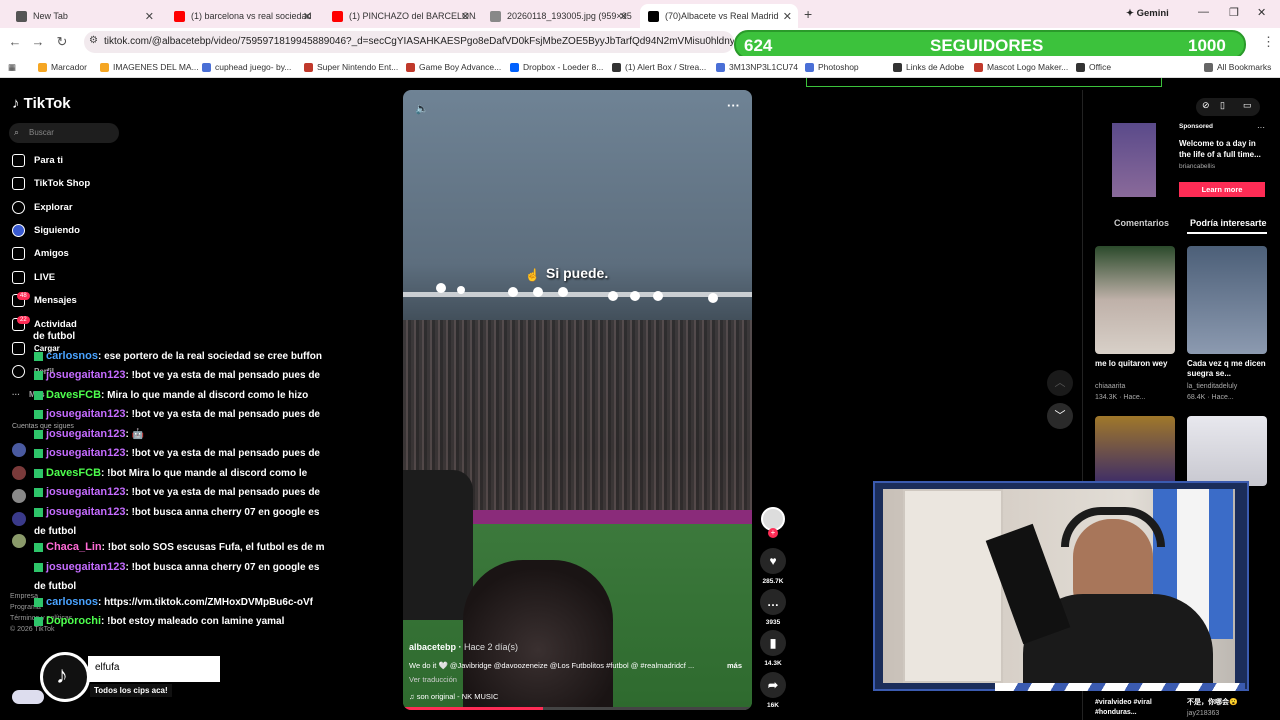  Describe the element at coordinates (15, 41) in the screenshot. I see `back-icon: ←` at that location.